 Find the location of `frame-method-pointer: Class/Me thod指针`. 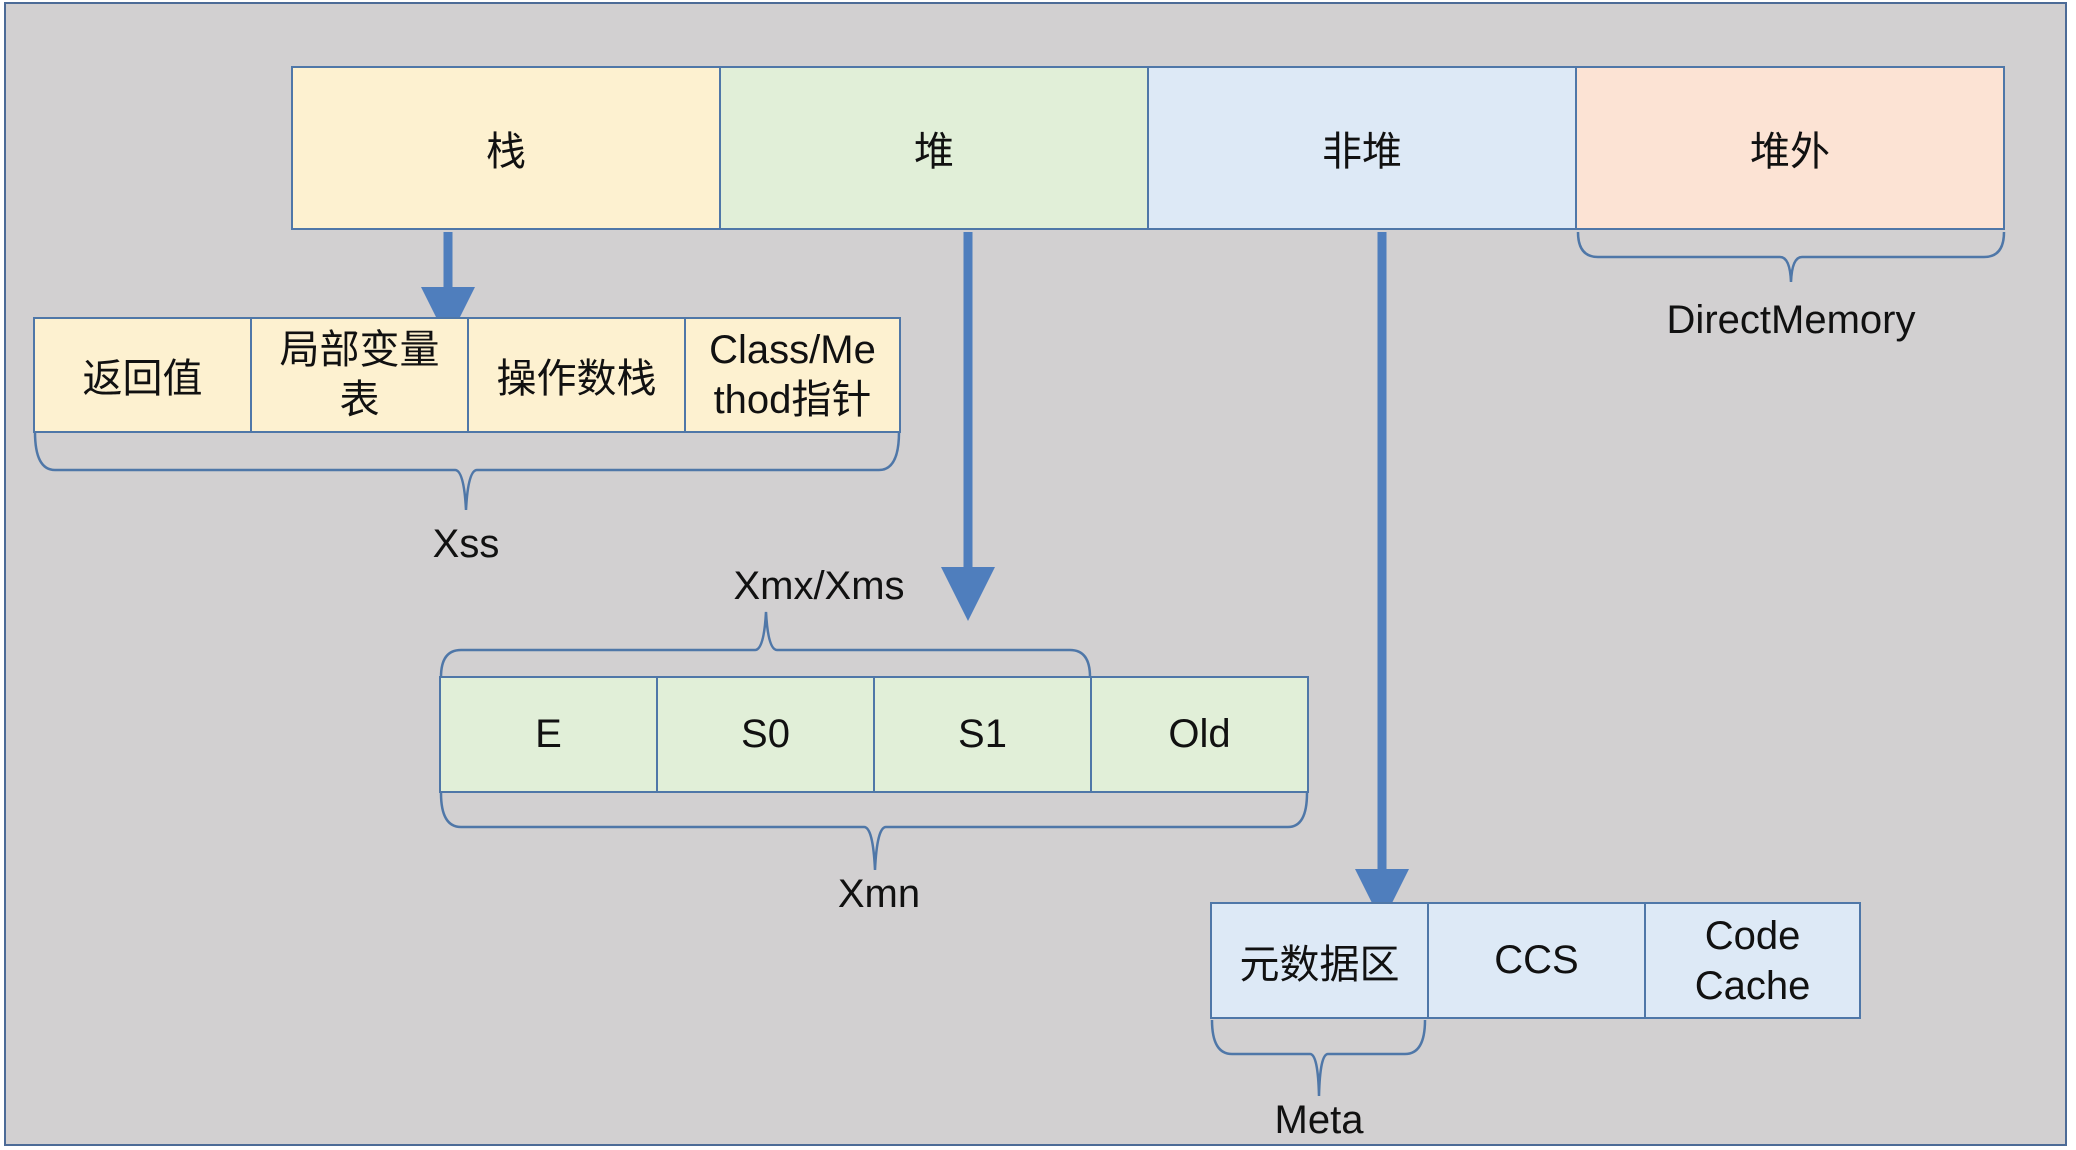

frame-method-pointer: Class/Me thod指针 is located at coordinates (792, 375).